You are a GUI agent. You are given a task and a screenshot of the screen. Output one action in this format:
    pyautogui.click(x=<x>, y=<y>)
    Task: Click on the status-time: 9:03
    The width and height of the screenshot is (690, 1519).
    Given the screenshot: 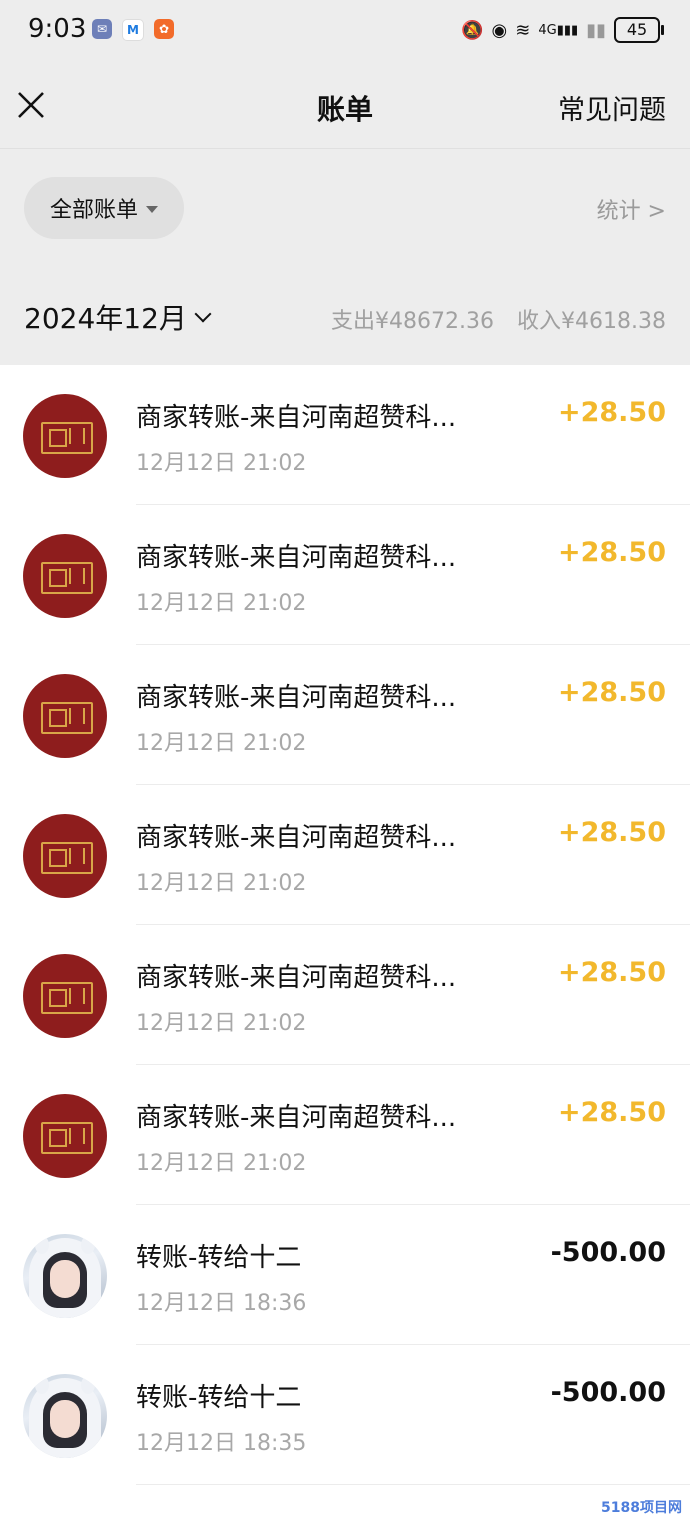 What is the action you would take?
    pyautogui.click(x=57, y=29)
    